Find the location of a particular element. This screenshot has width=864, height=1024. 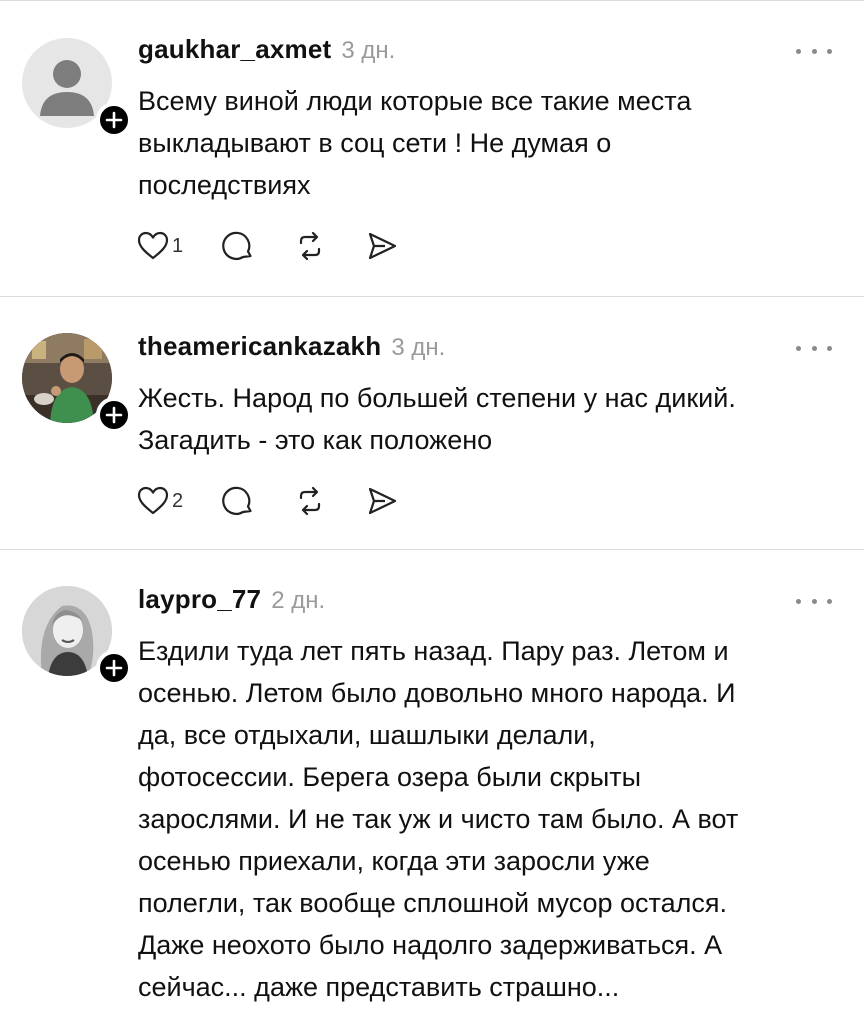

like-button: 2 is located at coordinates (159, 501).